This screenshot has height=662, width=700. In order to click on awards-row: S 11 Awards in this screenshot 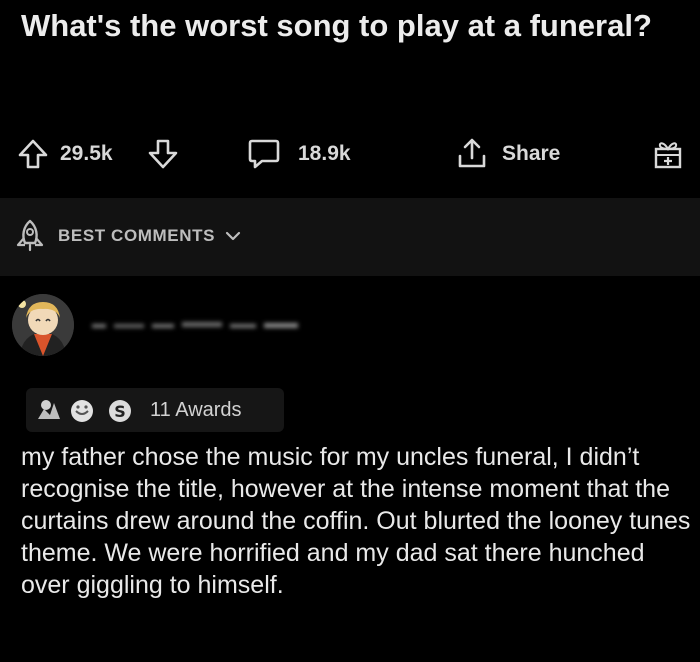, I will do `click(155, 410)`.